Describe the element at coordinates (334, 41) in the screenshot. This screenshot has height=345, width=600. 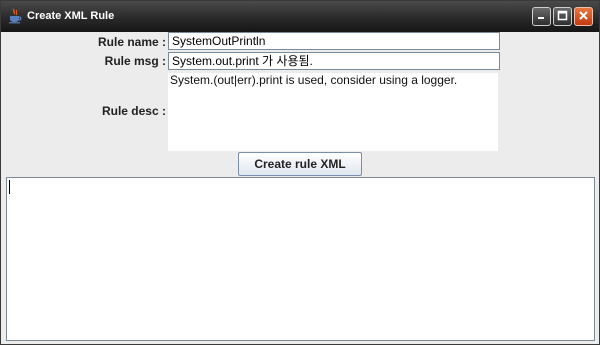
I see `rule-name-field: SystemOutPrintln` at that location.